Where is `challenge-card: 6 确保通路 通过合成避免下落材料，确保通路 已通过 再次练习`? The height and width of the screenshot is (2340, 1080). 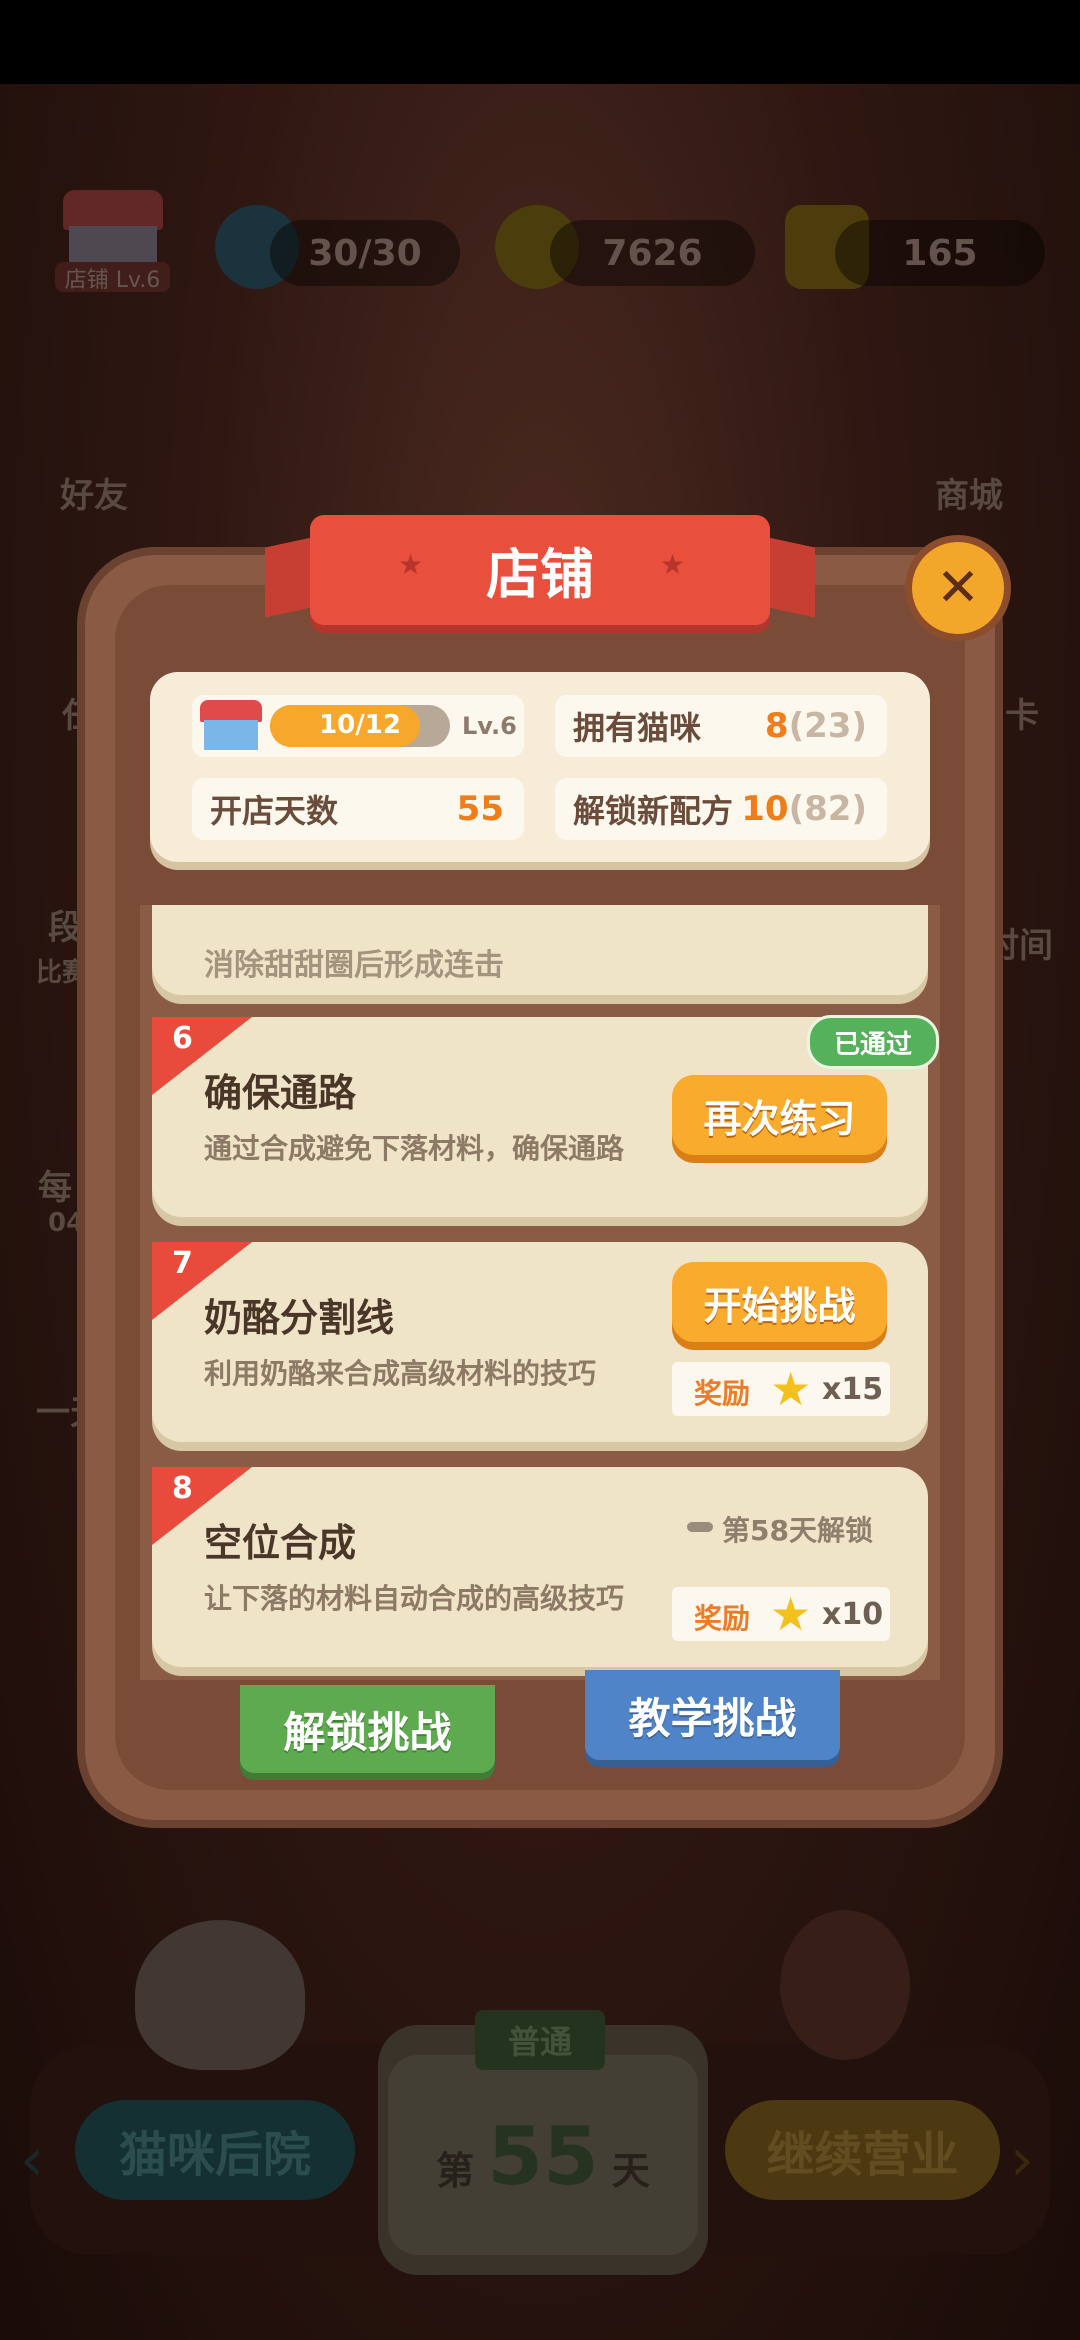 challenge-card: 6 确保通路 通过合成避免下落材料，确保通路 已通过 再次练习 is located at coordinates (545, 1116).